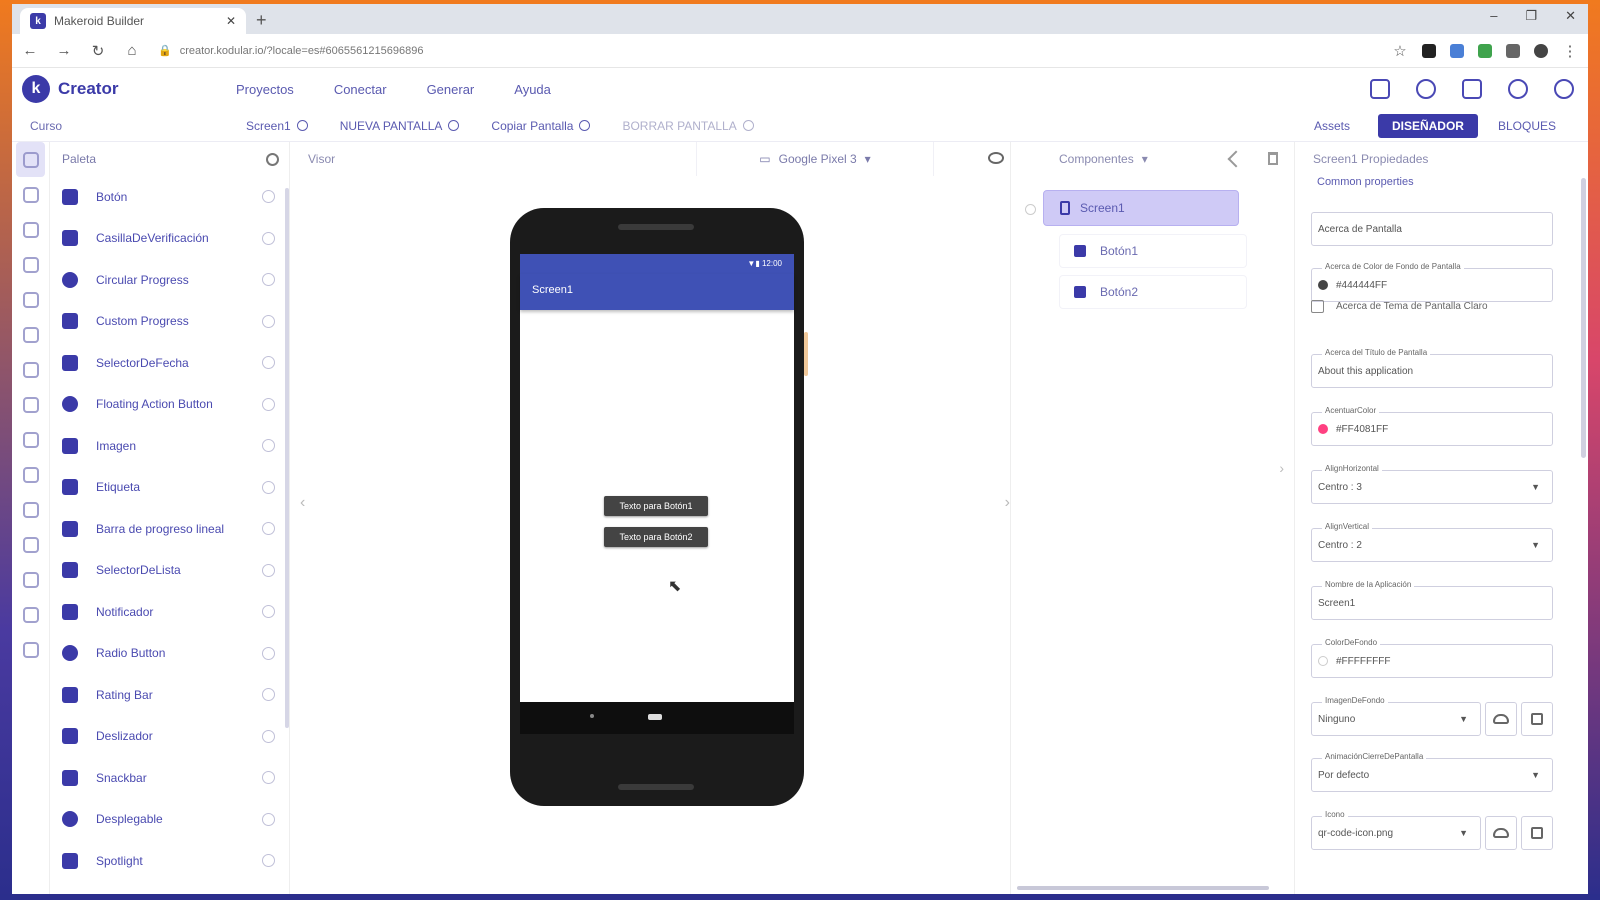 The width and height of the screenshot is (1600, 900). Describe the element at coordinates (169, 363) in the screenshot. I see `palette-item-date-picker: SelectorDeFecha` at that location.